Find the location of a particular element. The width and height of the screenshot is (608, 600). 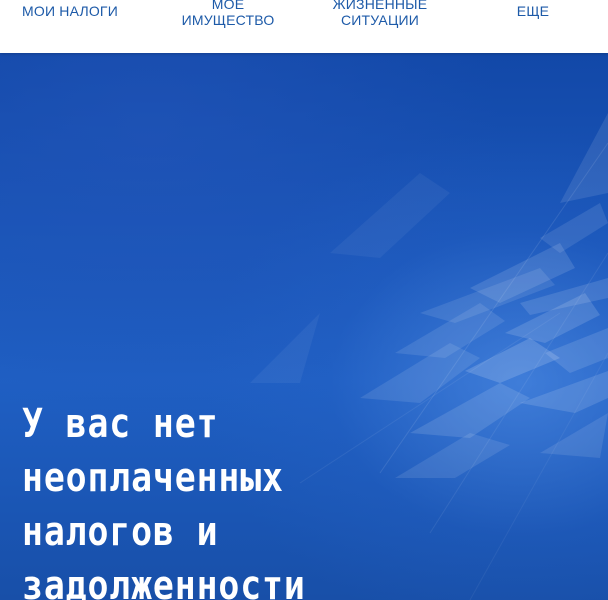

nav-more-label: ЕЩЕ is located at coordinates (533, 11).